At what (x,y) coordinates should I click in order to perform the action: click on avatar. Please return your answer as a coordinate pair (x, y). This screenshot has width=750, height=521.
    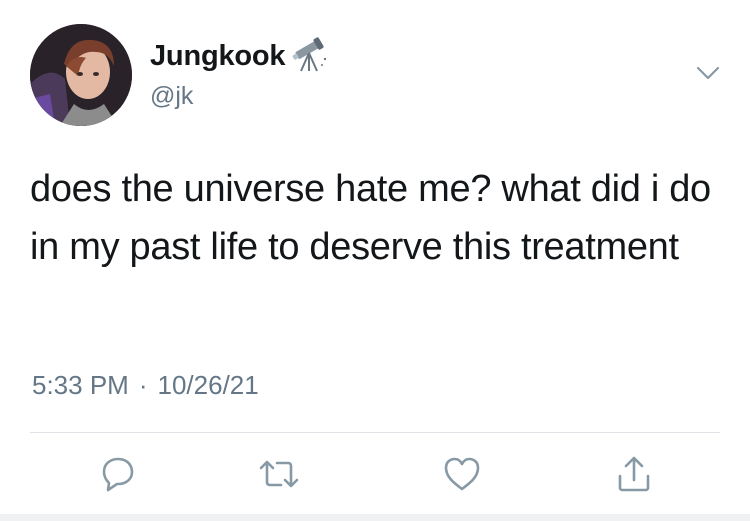
    Looking at the image, I should click on (81, 75).